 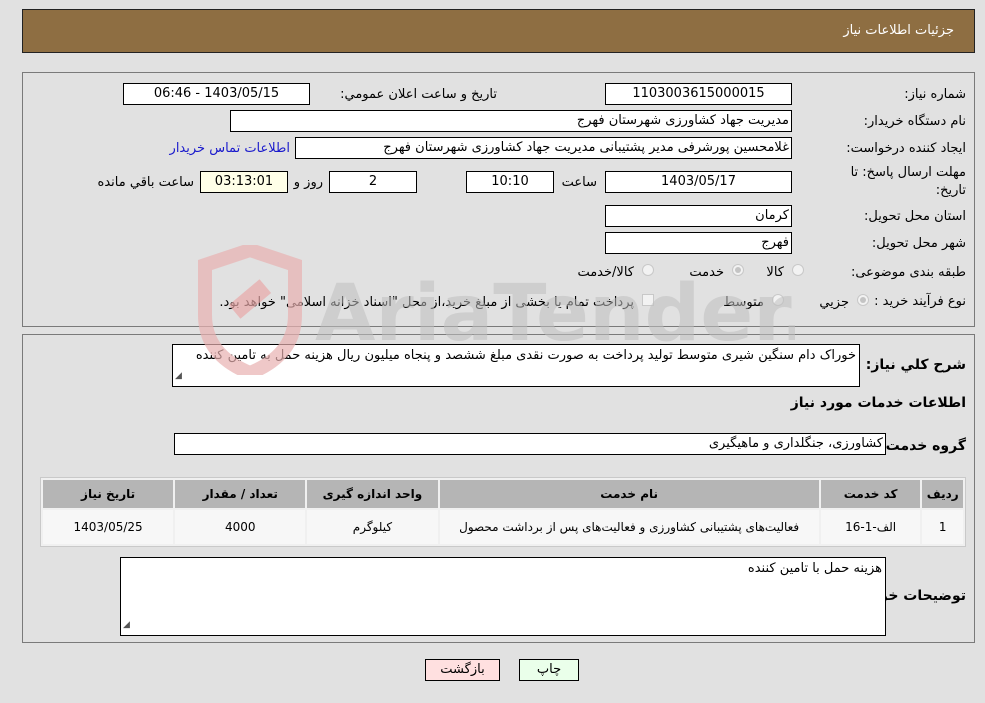 I want to click on province-field: کرمان, so click(x=698, y=216).